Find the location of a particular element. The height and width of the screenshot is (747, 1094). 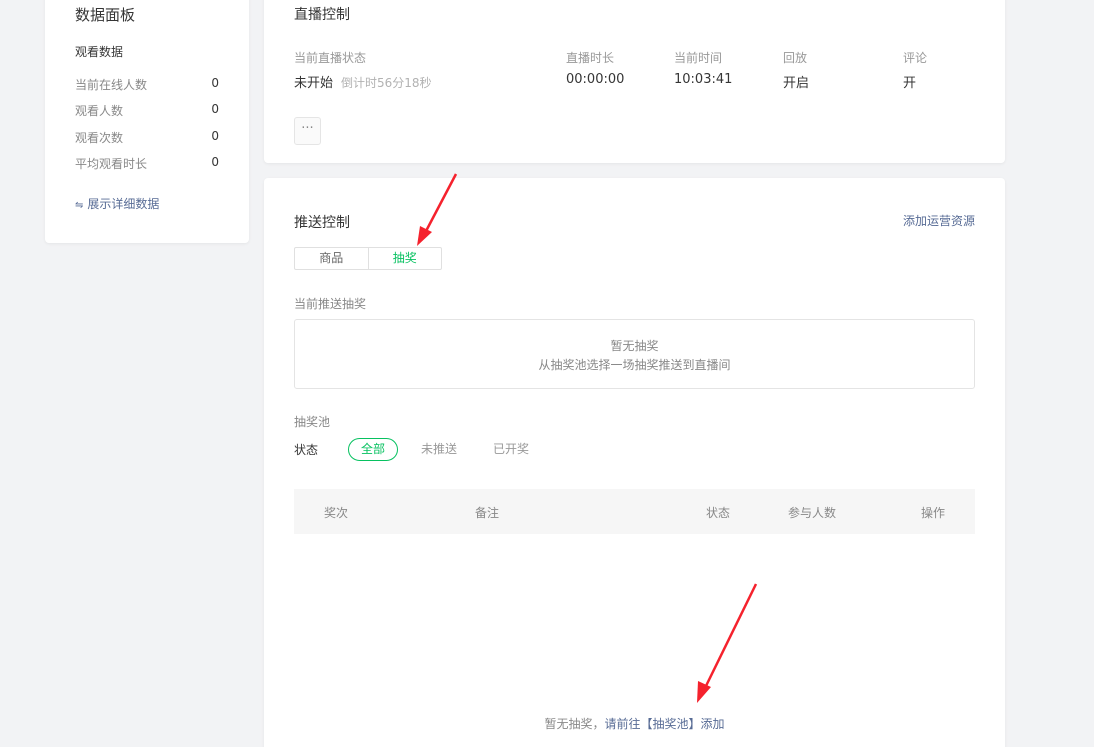

stat-label: 观看次数 is located at coordinates (99, 138).